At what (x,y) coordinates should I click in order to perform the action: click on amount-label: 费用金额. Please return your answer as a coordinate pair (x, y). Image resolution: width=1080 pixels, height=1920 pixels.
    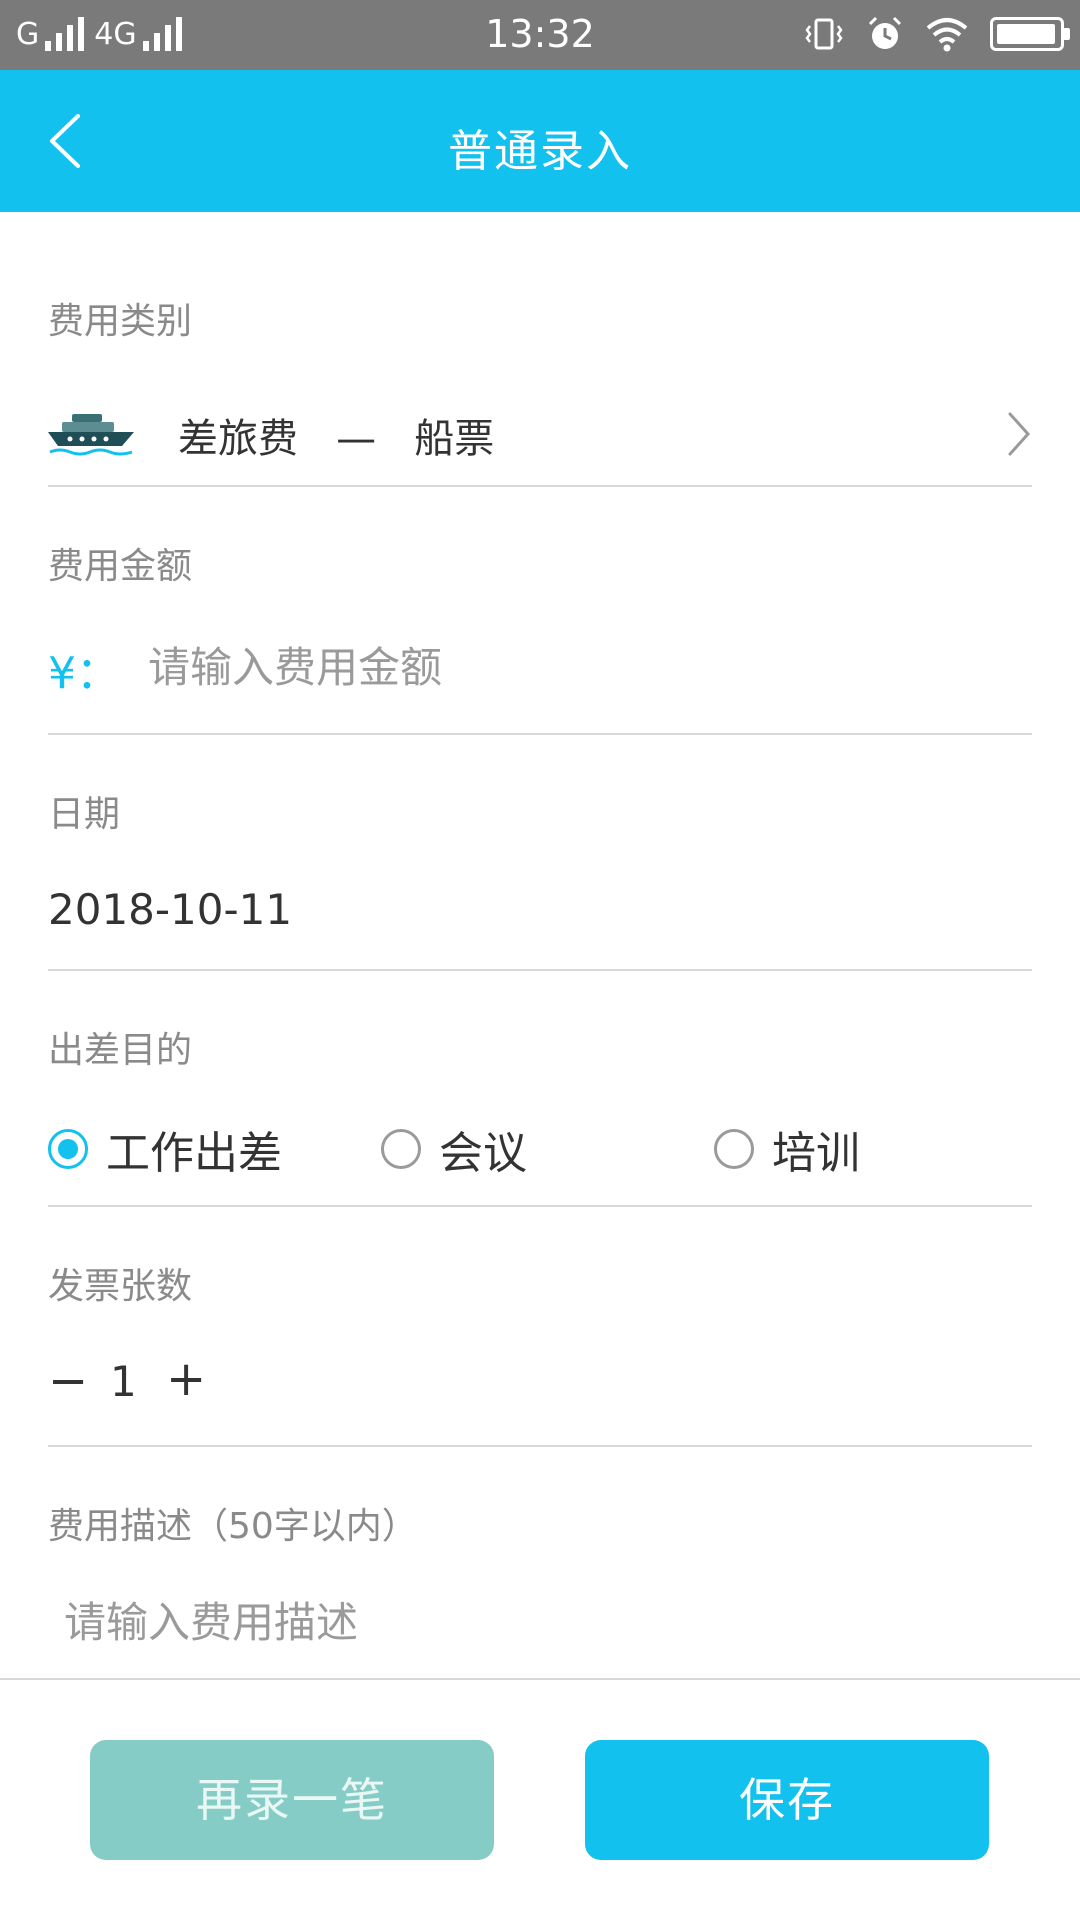
    Looking at the image, I should click on (120, 566).